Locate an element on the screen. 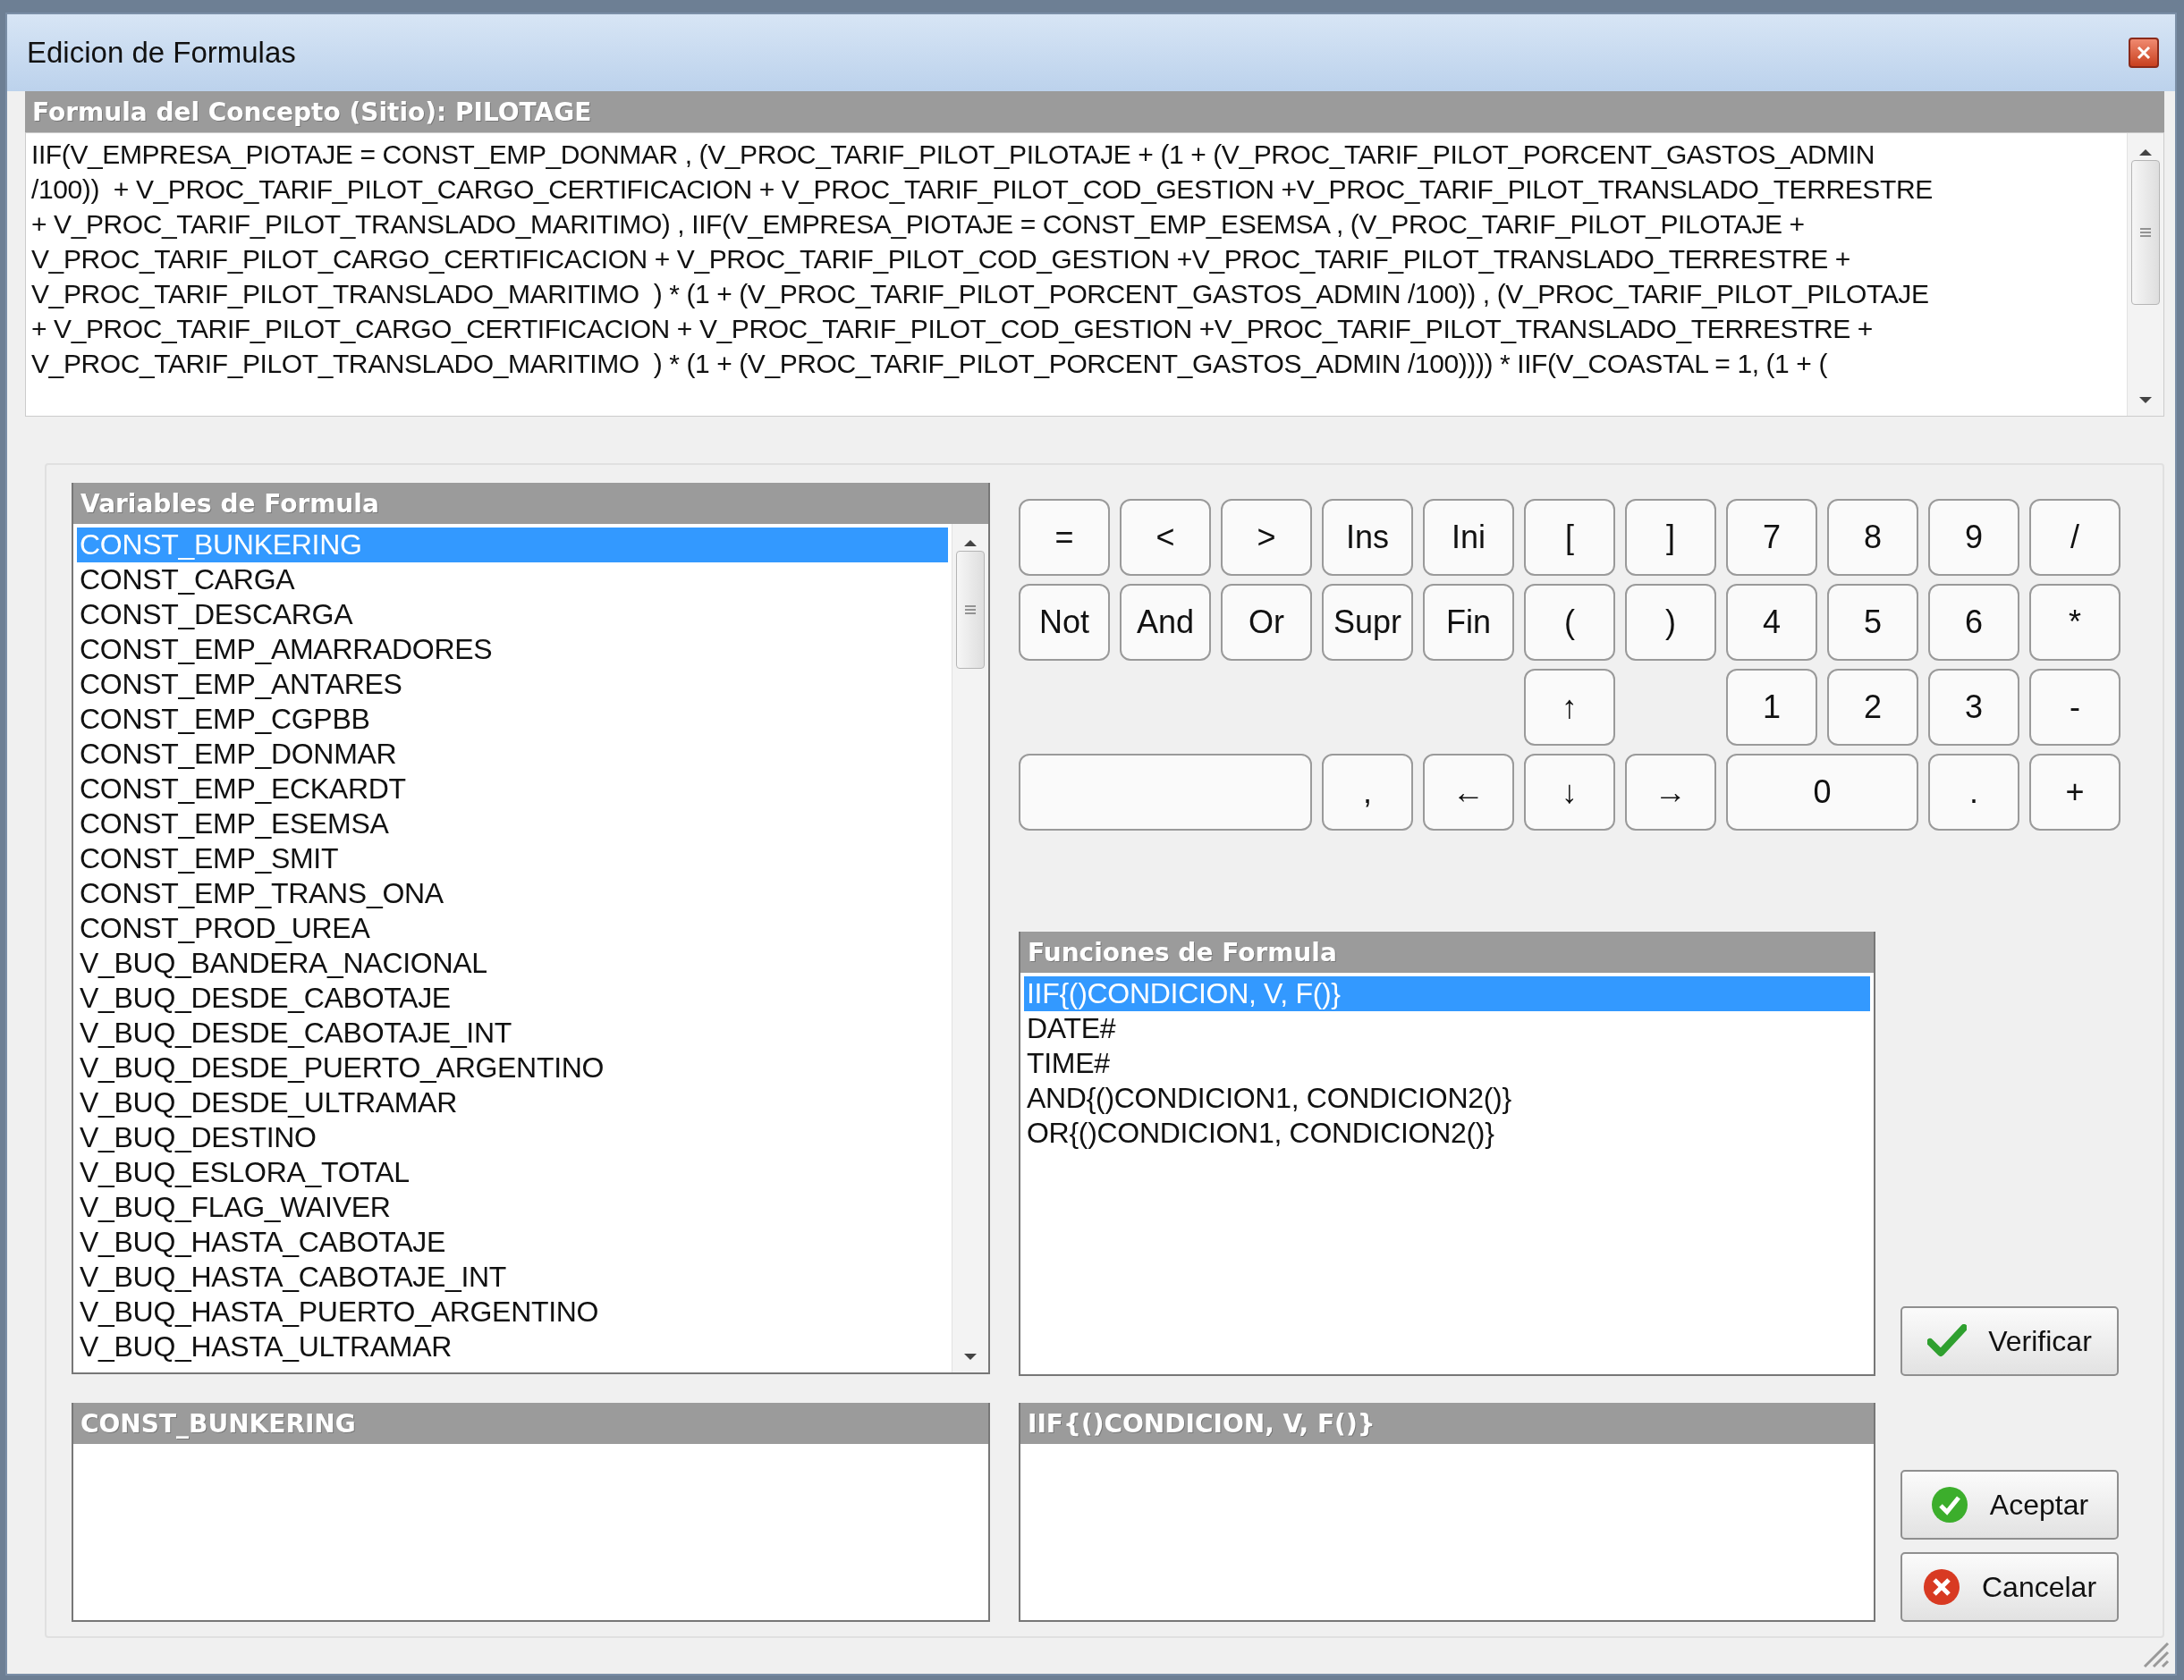  variable-item: V_BUQ_DESDE_ULTRAMAR is located at coordinates (512, 1102).